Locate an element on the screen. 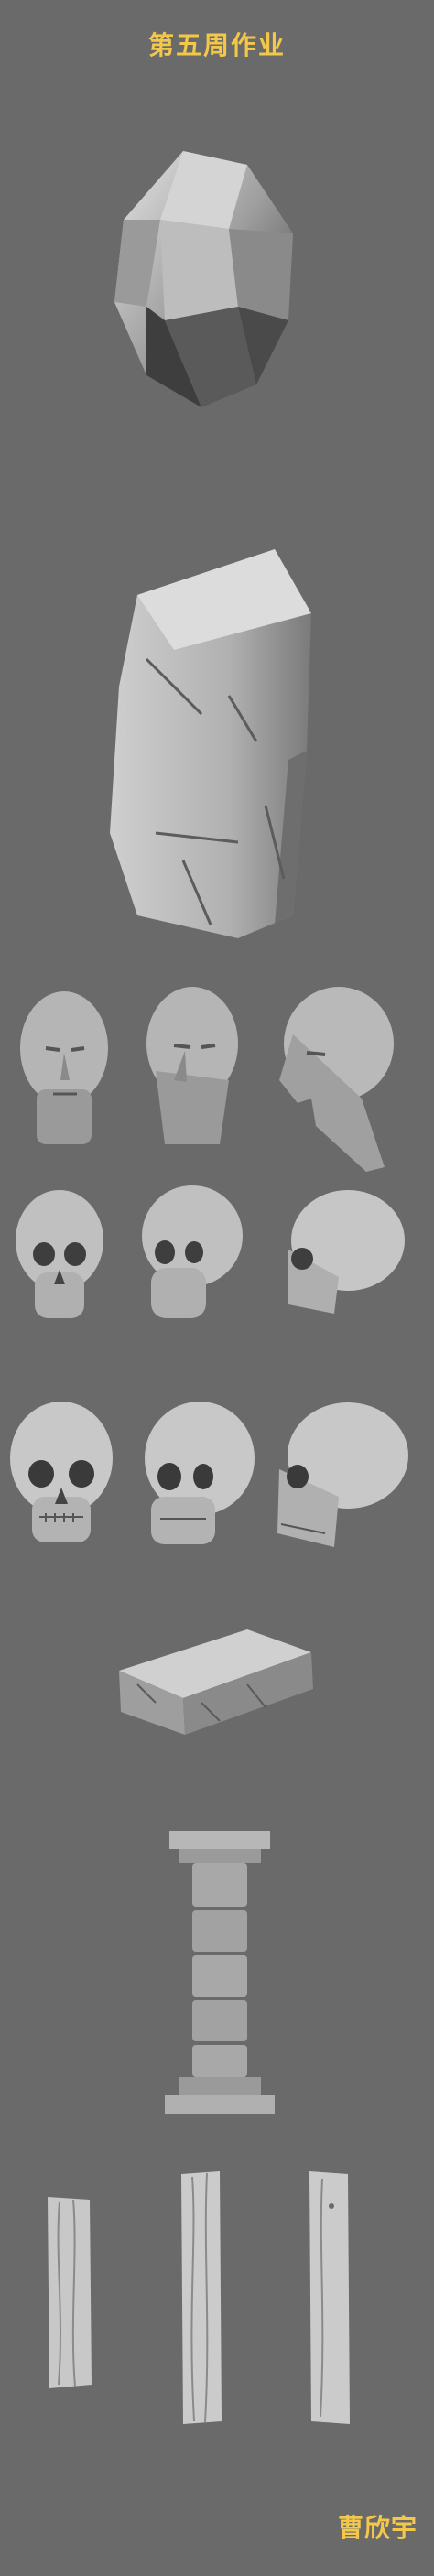 Image resolution: width=434 pixels, height=2576 pixels. stone-brick-sculpt is located at coordinates (216, 1682).